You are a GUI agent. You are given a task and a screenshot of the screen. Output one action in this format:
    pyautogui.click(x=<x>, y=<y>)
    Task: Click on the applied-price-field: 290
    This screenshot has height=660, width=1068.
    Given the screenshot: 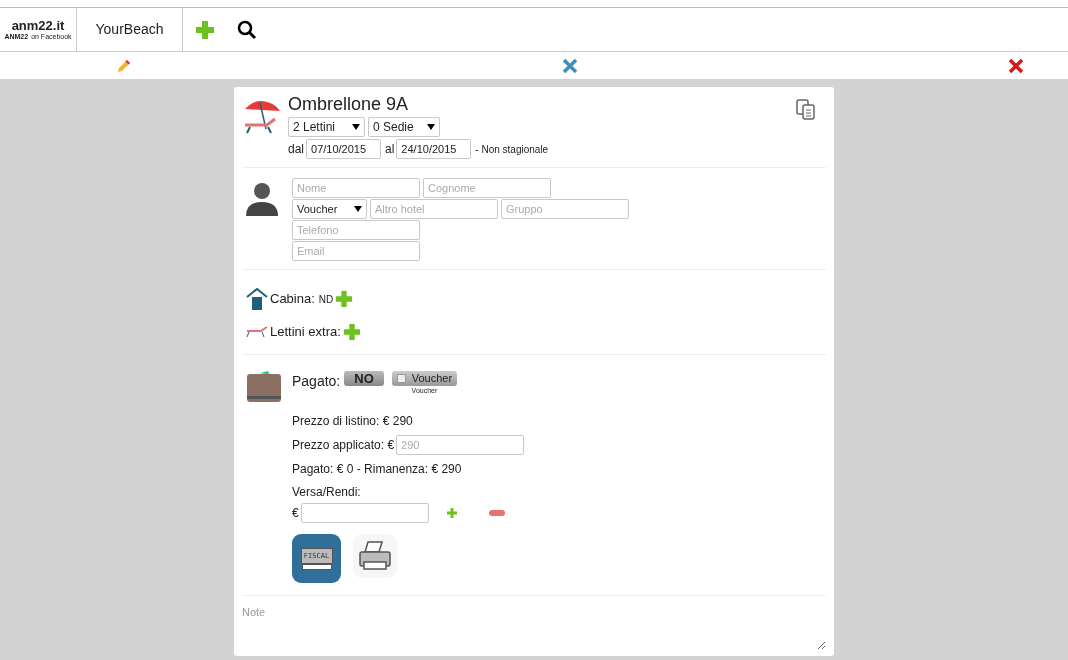 What is the action you would take?
    pyautogui.click(x=460, y=445)
    